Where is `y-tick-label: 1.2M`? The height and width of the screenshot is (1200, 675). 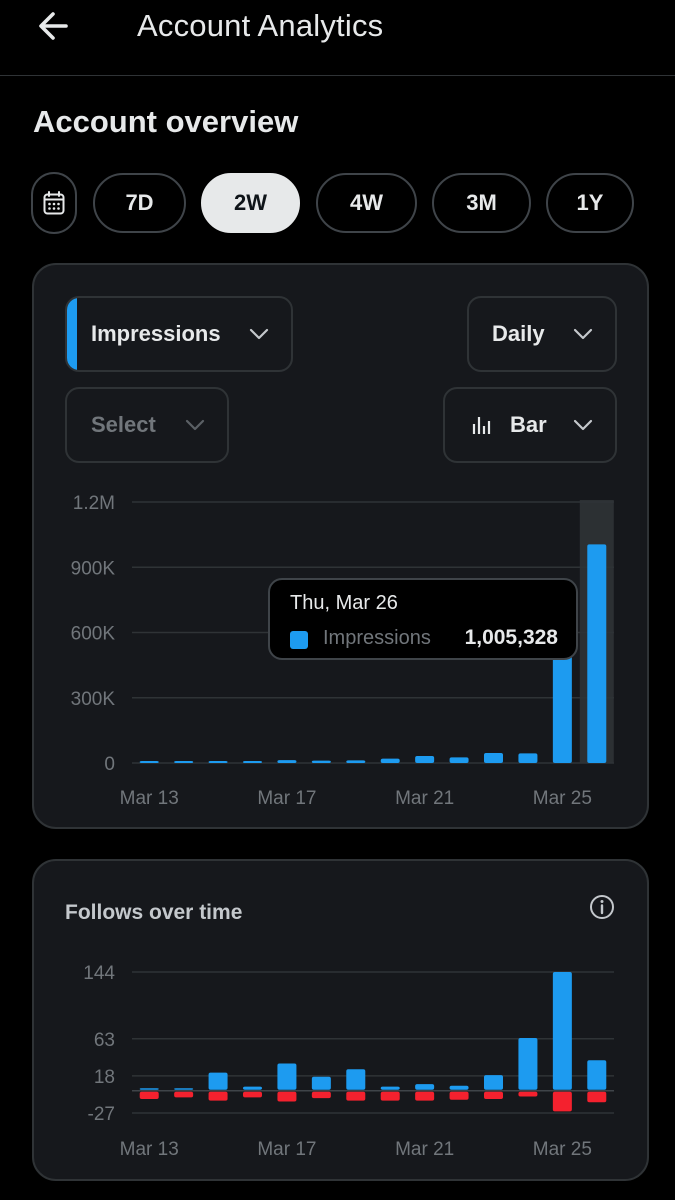
y-tick-label: 1.2M is located at coordinates (94, 503).